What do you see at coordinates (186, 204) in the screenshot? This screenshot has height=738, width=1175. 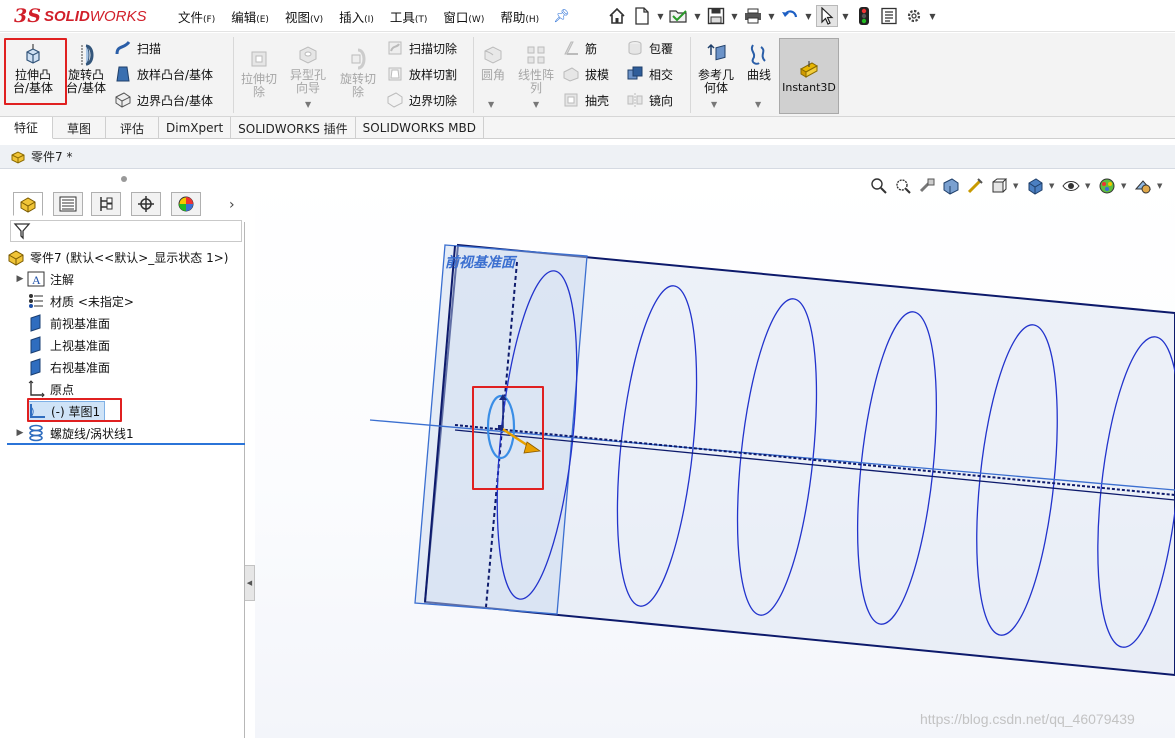 I see `tab-display-manager` at bounding box center [186, 204].